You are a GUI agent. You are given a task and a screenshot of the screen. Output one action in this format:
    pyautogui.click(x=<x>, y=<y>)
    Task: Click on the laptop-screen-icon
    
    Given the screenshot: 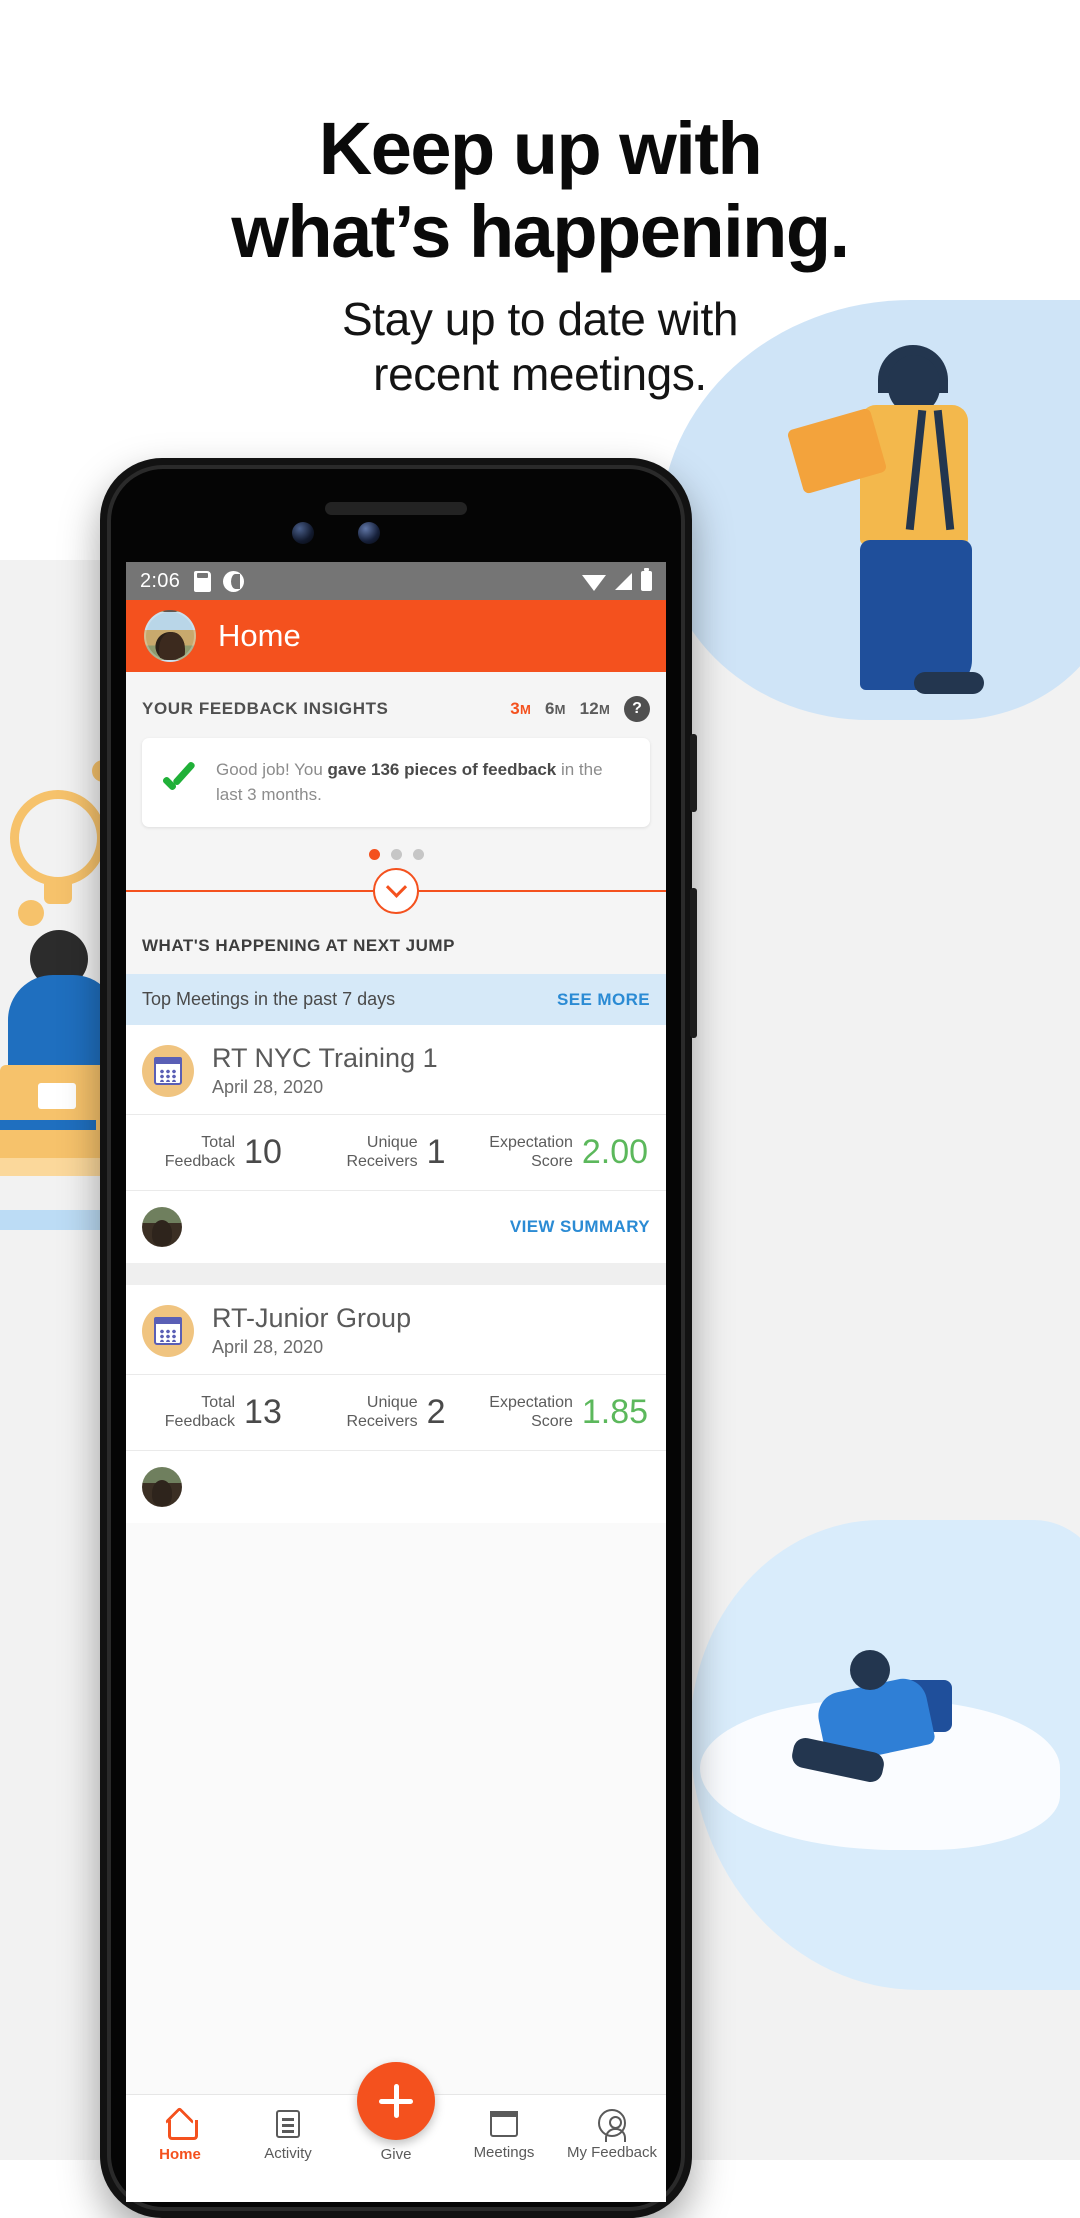 What is the action you would take?
    pyautogui.click(x=57, y=1096)
    